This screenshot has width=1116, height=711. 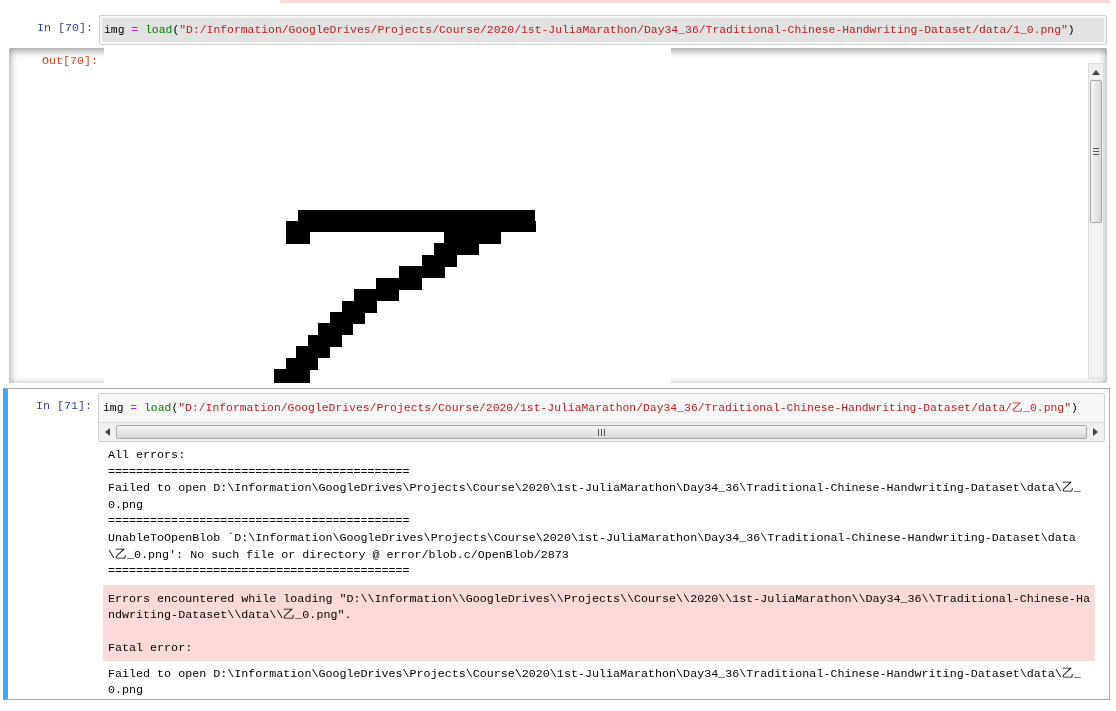 I want to click on scroll-right-icon, so click(x=1095, y=432).